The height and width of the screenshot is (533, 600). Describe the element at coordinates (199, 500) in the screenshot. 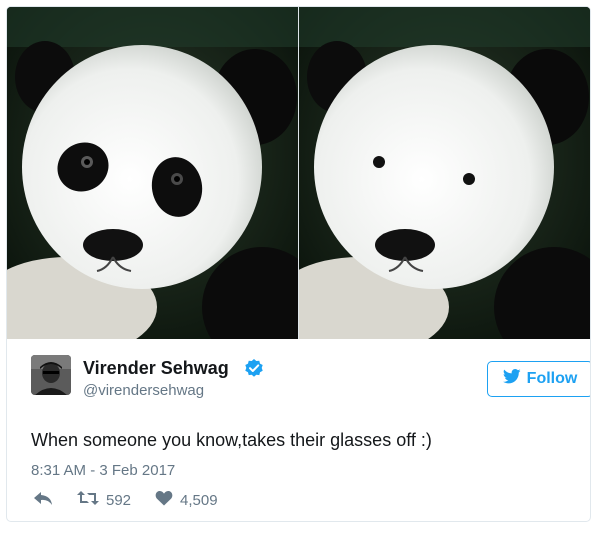

I see `like-count: 4,509` at that location.